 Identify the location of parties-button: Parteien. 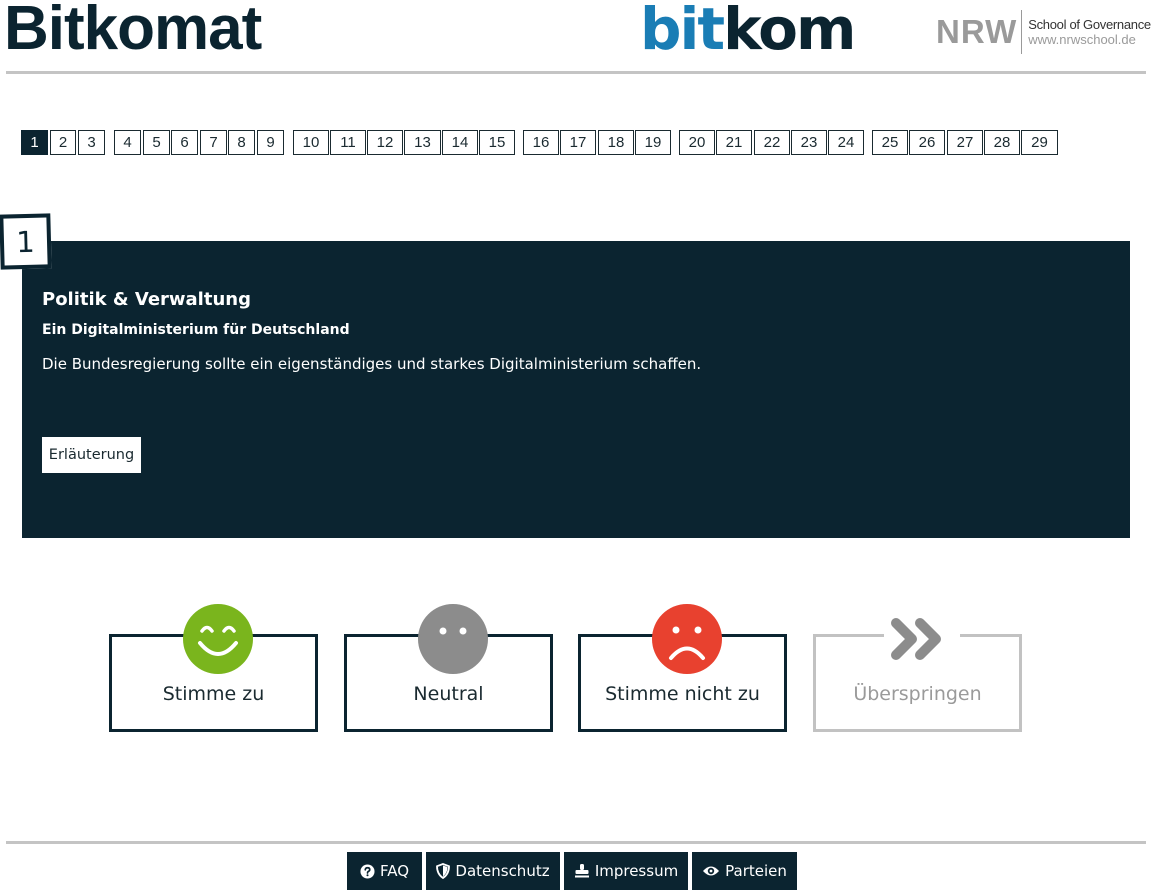
(744, 871).